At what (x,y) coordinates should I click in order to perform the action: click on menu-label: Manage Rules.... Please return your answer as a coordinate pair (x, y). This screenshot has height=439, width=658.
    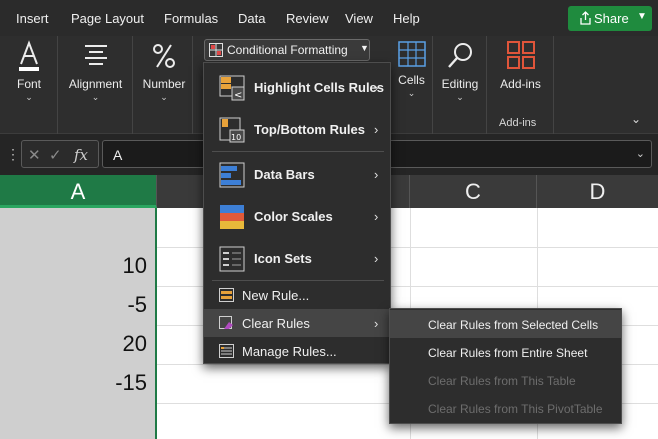
    Looking at the image, I should click on (289, 351).